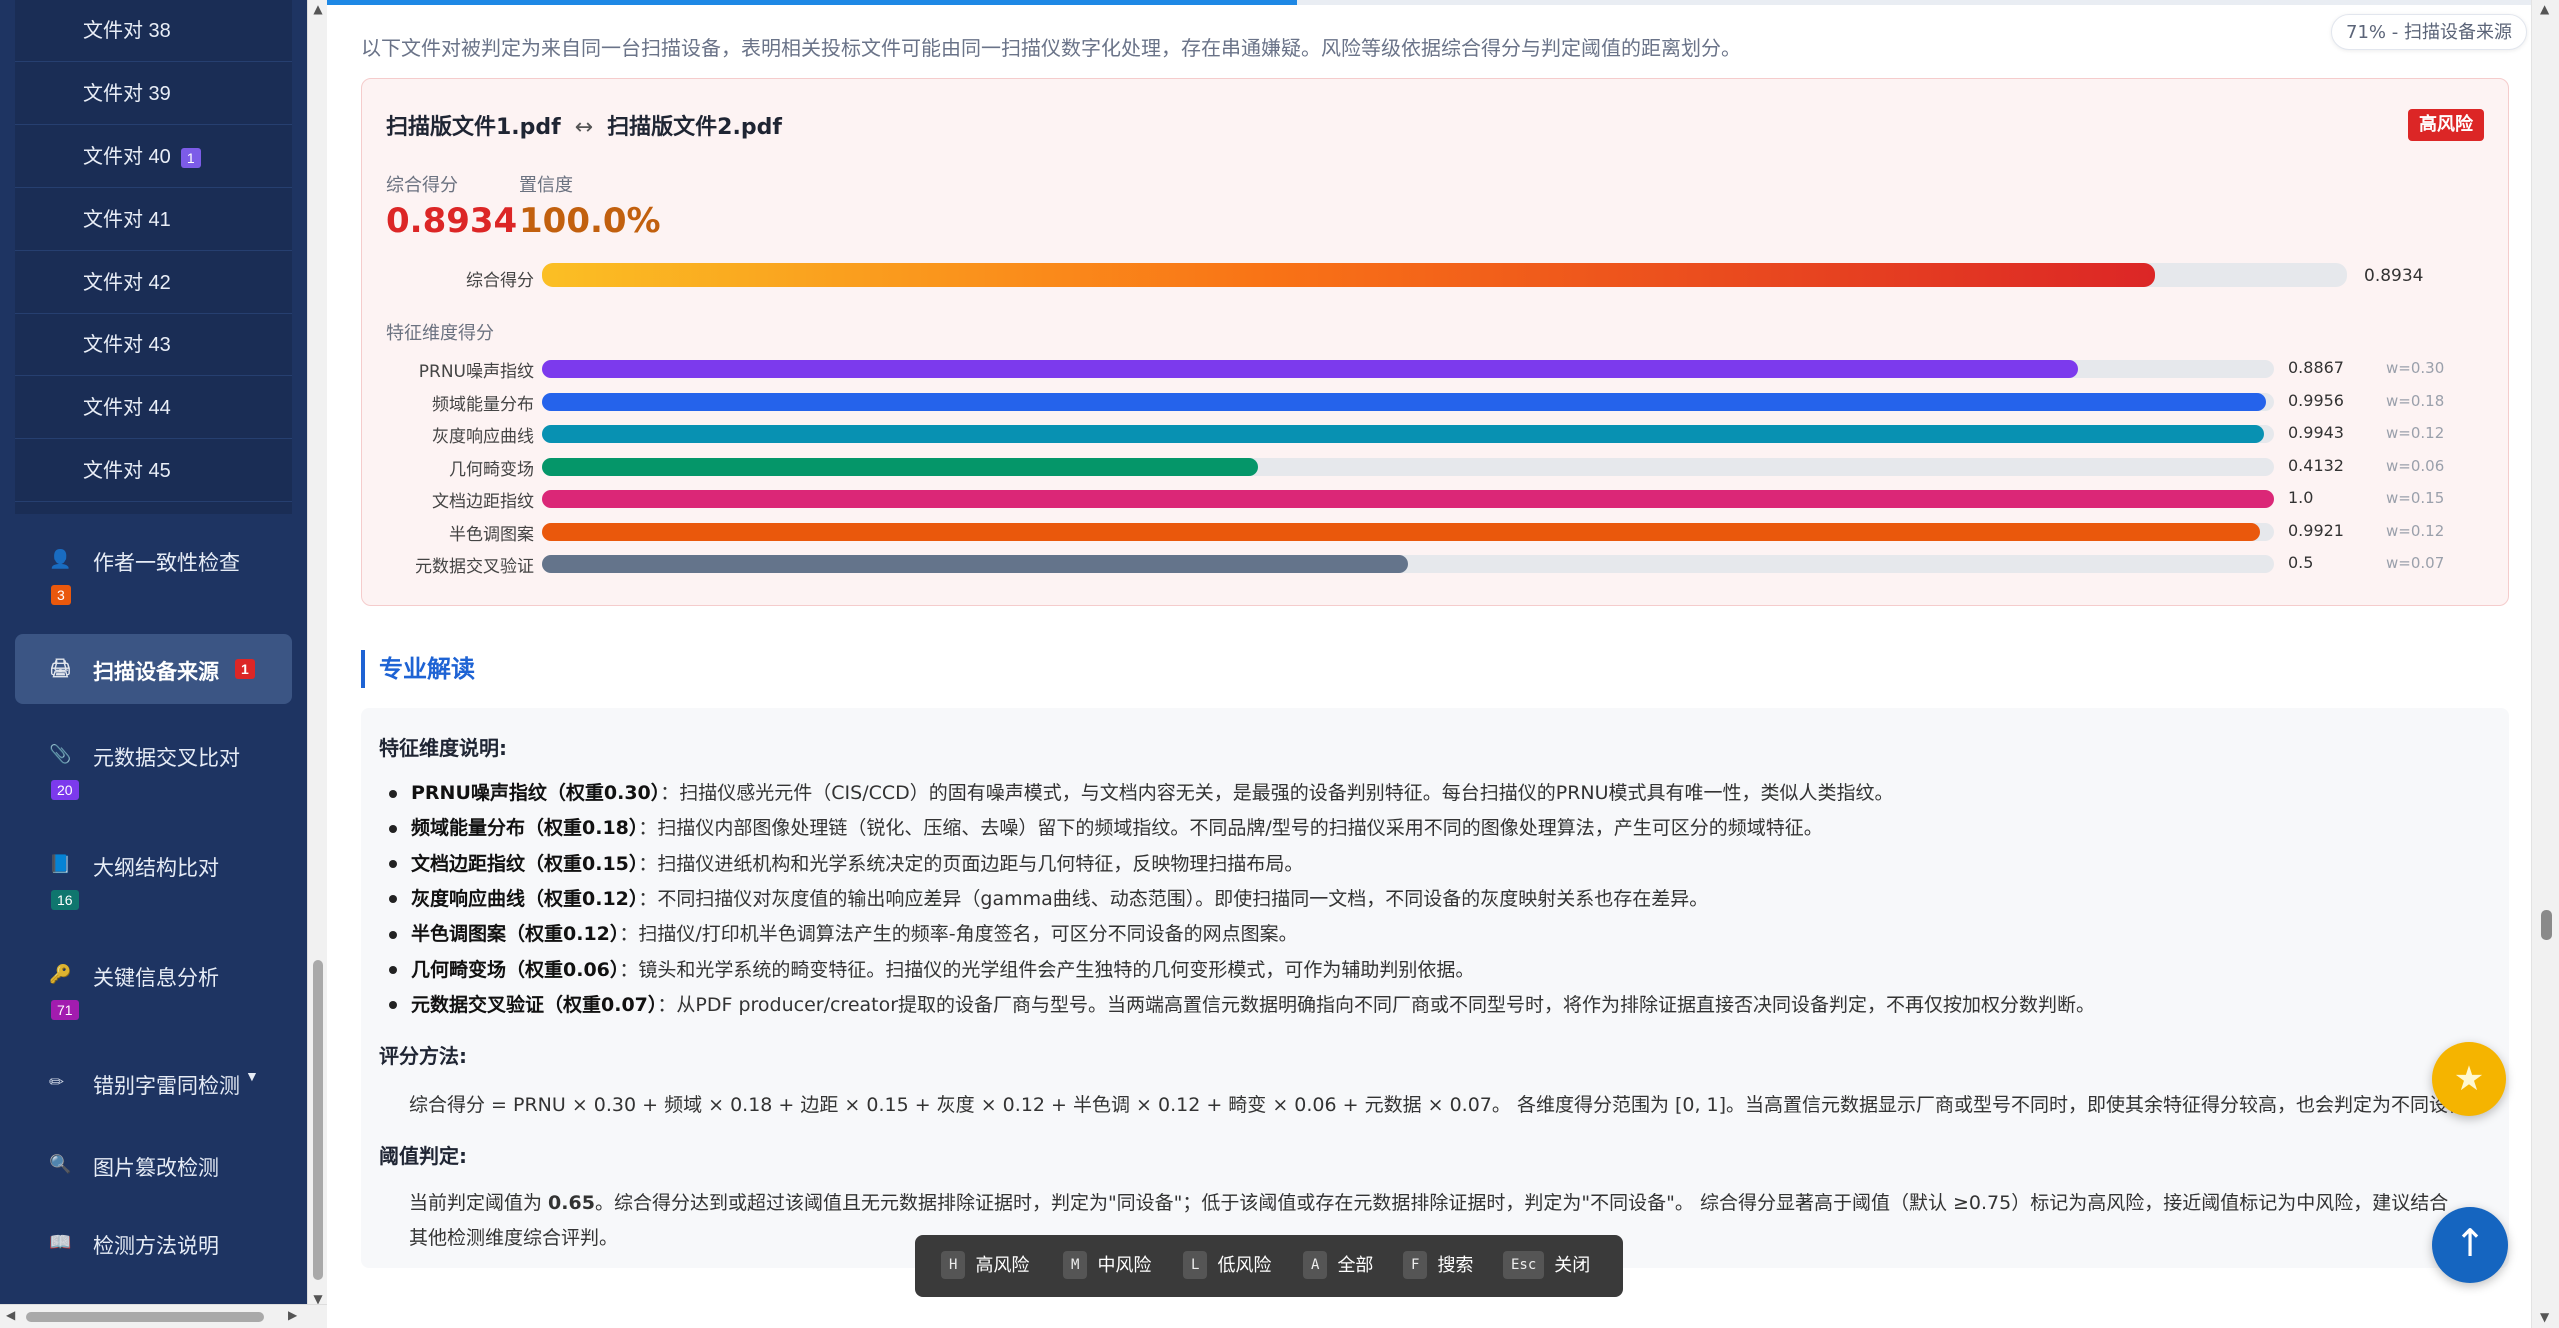 The image size is (2559, 1328). I want to click on feature-desc: ：扫描仪/打印机半色调算法产生的频率-角度签名，可区分不同设备的网点图案。, so click(958, 934).